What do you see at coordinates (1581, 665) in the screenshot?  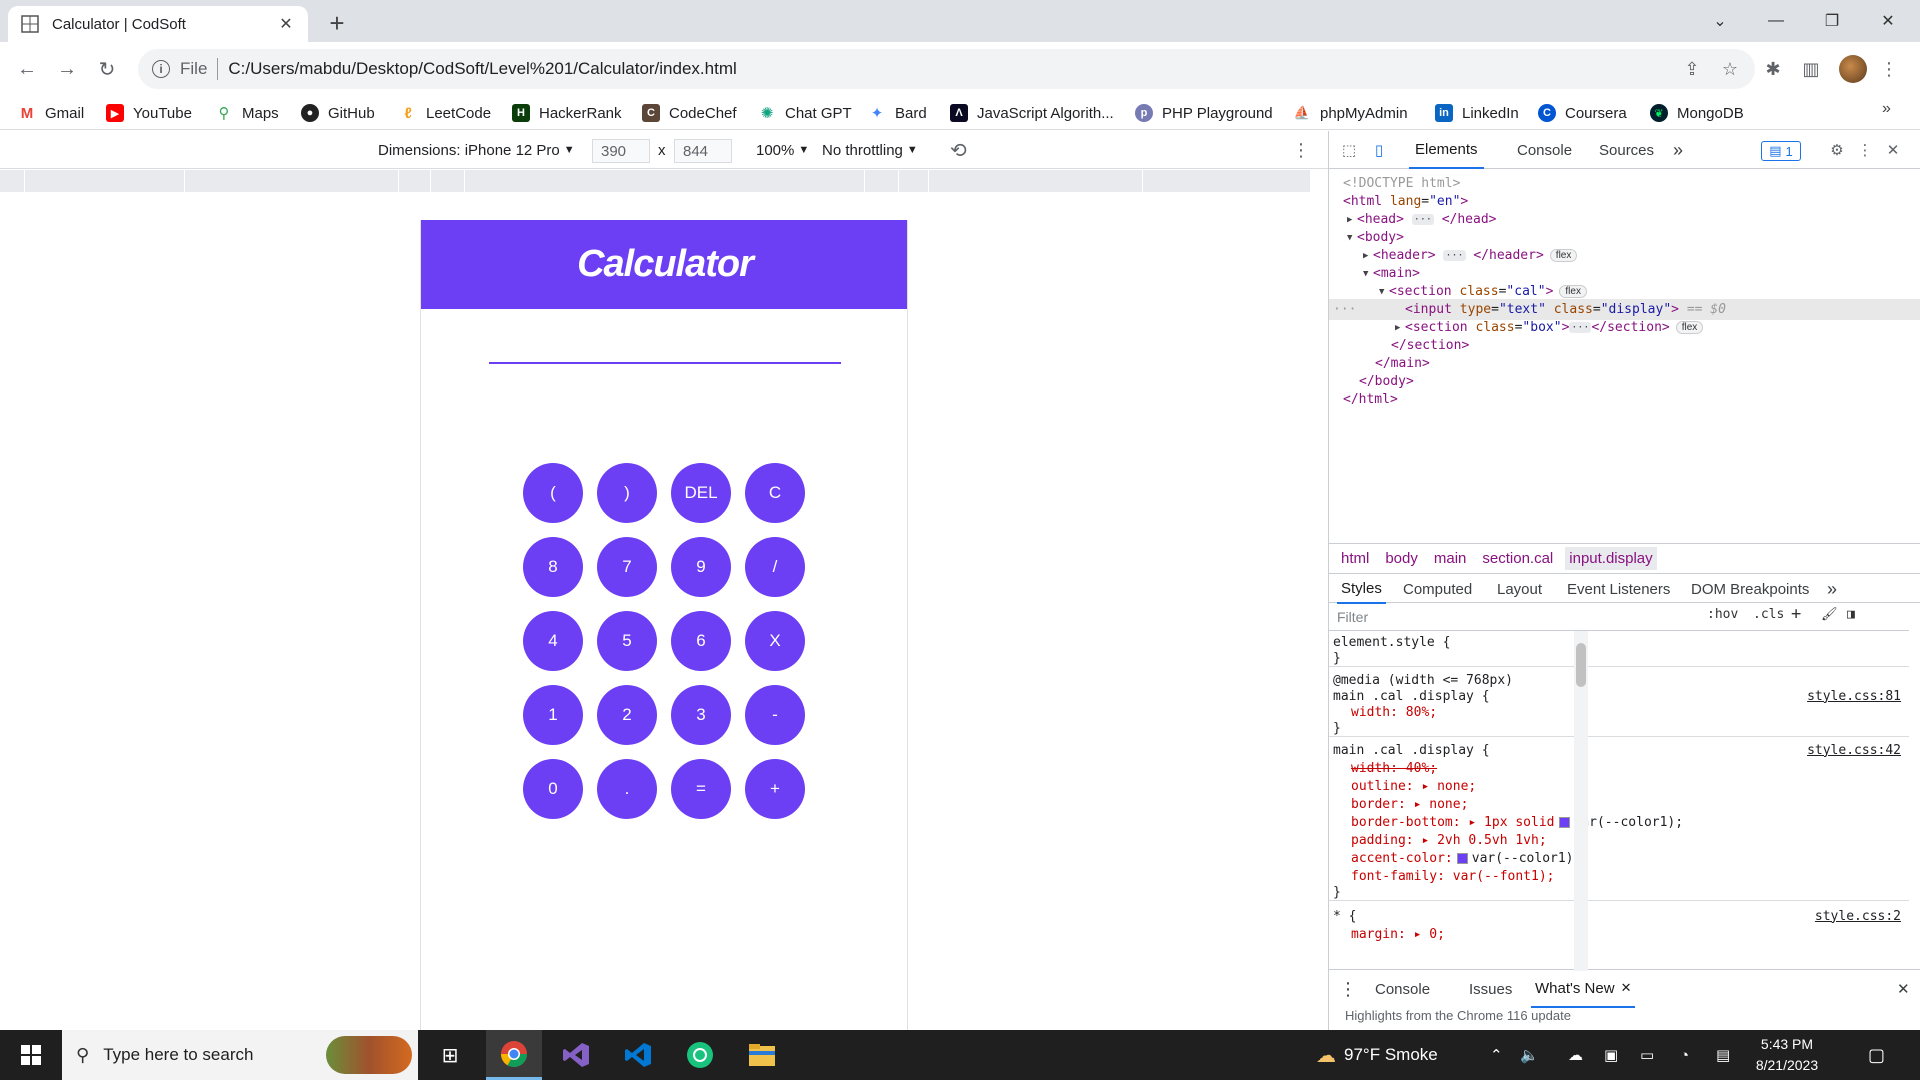 I see `scrollbar-thumb` at bounding box center [1581, 665].